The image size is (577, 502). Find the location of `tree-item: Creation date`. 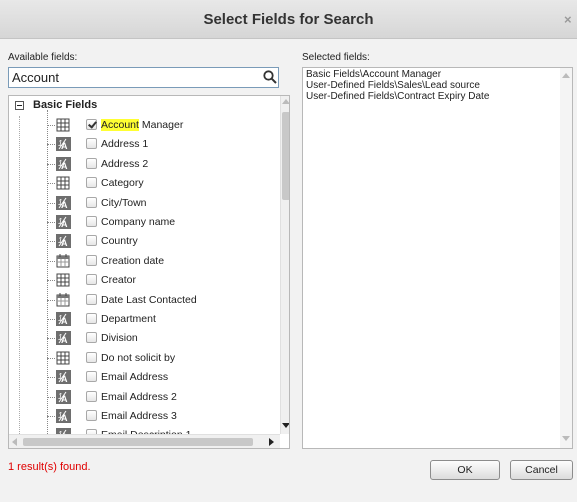

tree-item: Creation date is located at coordinates (144, 261).